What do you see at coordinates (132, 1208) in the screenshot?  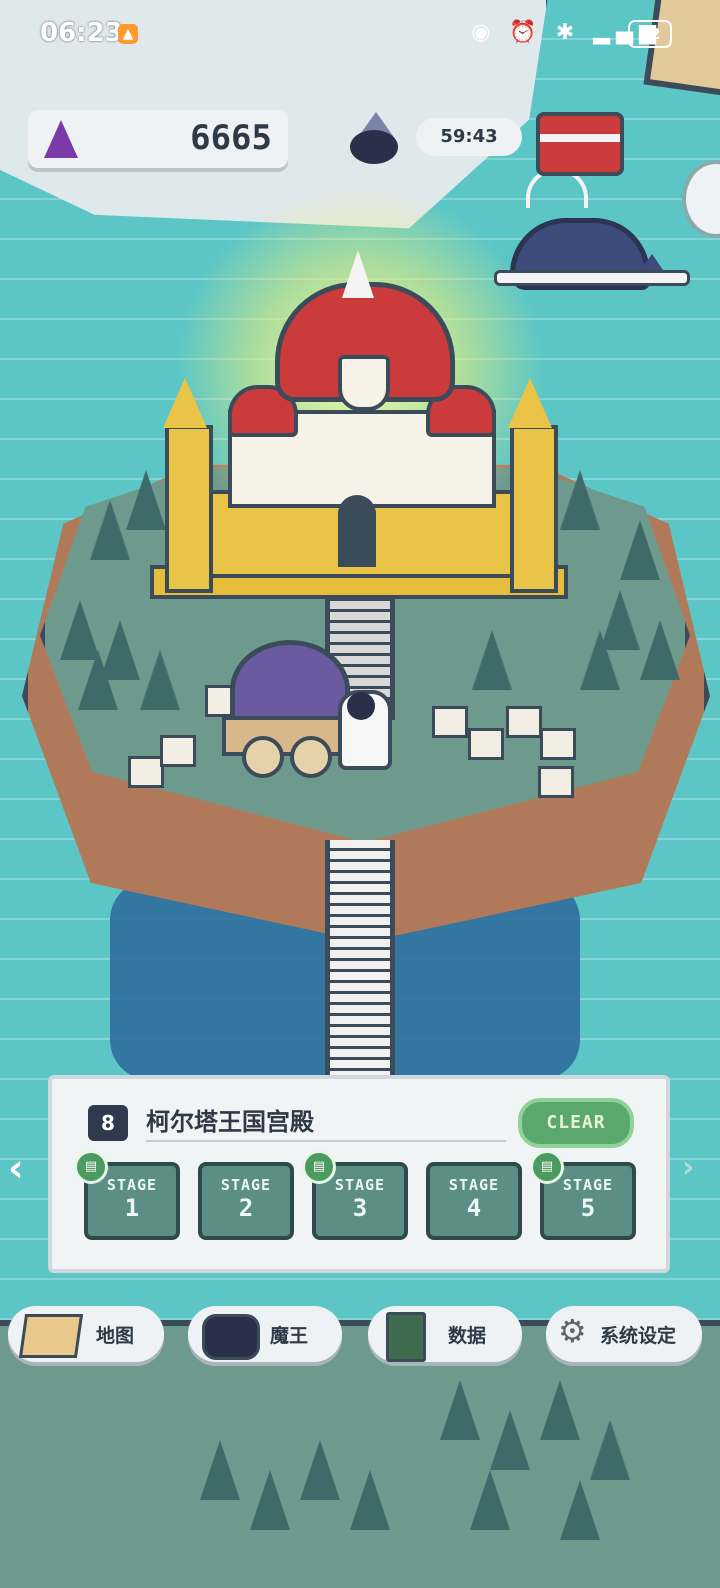 I see `stage-number: 1` at bounding box center [132, 1208].